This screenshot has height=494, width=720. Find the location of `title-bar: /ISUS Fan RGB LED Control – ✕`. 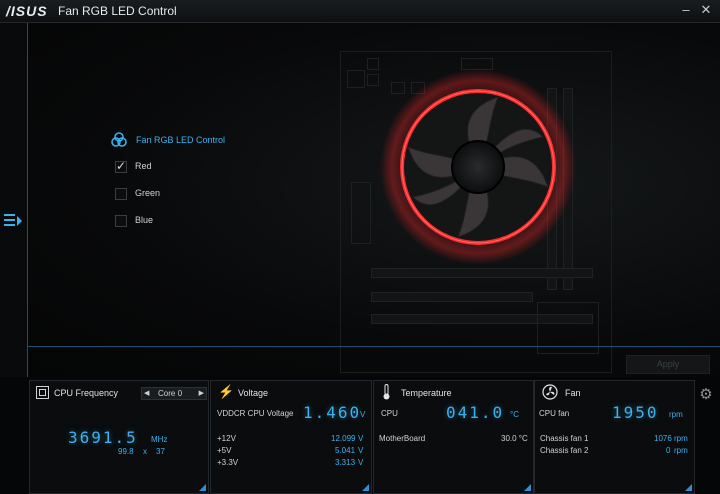

title-bar: /ISUS Fan RGB LED Control – ✕ is located at coordinates (360, 11).